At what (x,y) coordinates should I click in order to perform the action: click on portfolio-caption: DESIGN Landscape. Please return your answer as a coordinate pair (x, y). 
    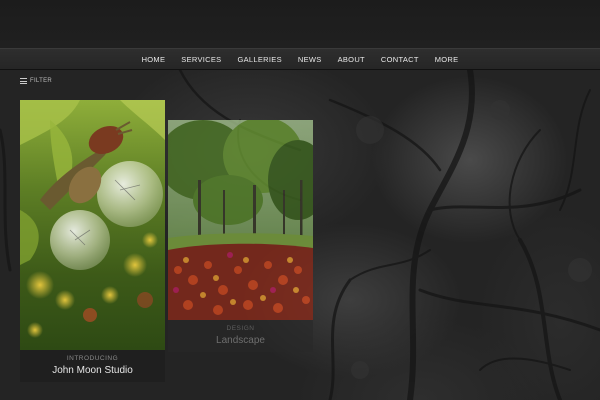
    Looking at the image, I should click on (240, 336).